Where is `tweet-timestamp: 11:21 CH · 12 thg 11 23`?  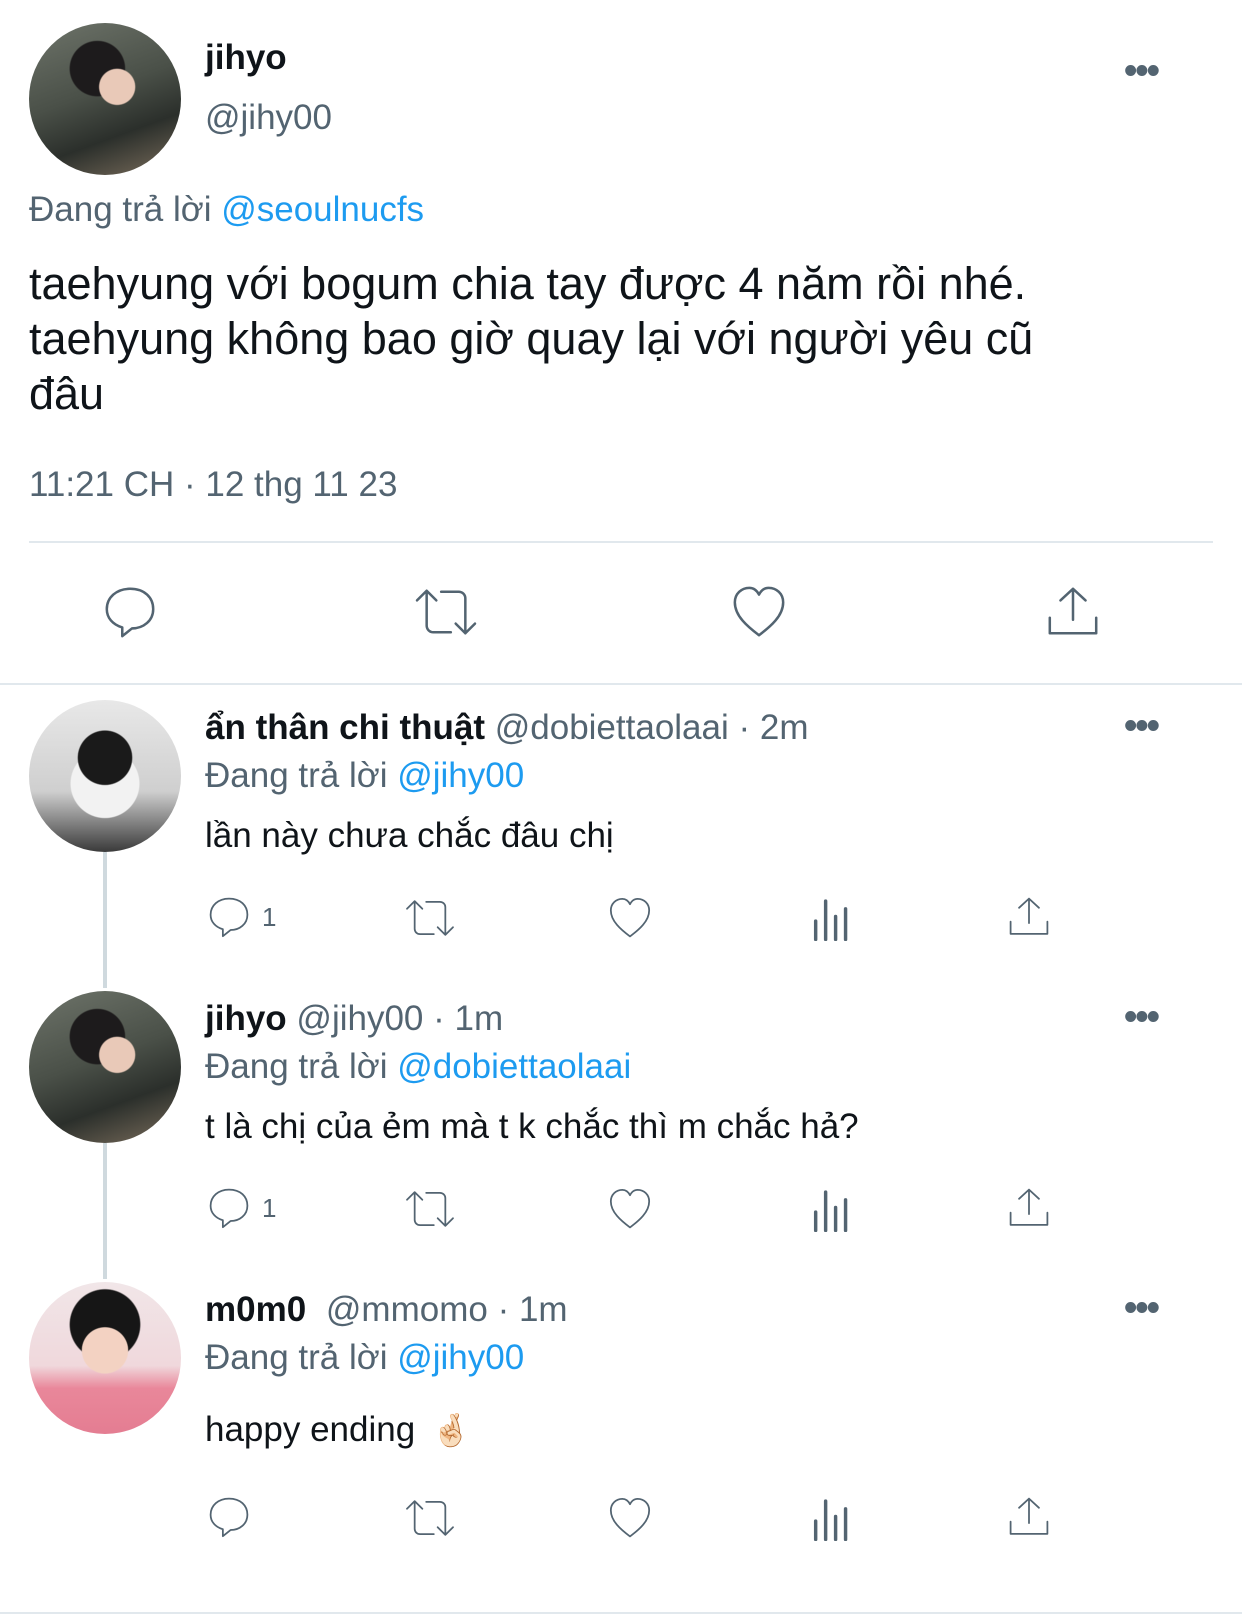 tweet-timestamp: 11:21 CH · 12 thg 11 23 is located at coordinates (213, 485).